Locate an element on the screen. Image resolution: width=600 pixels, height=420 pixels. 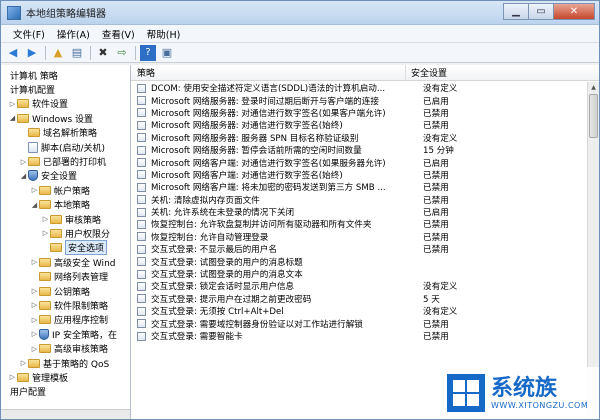
tree-item: ▷ 软件设置 is located at coordinates (65, 104).